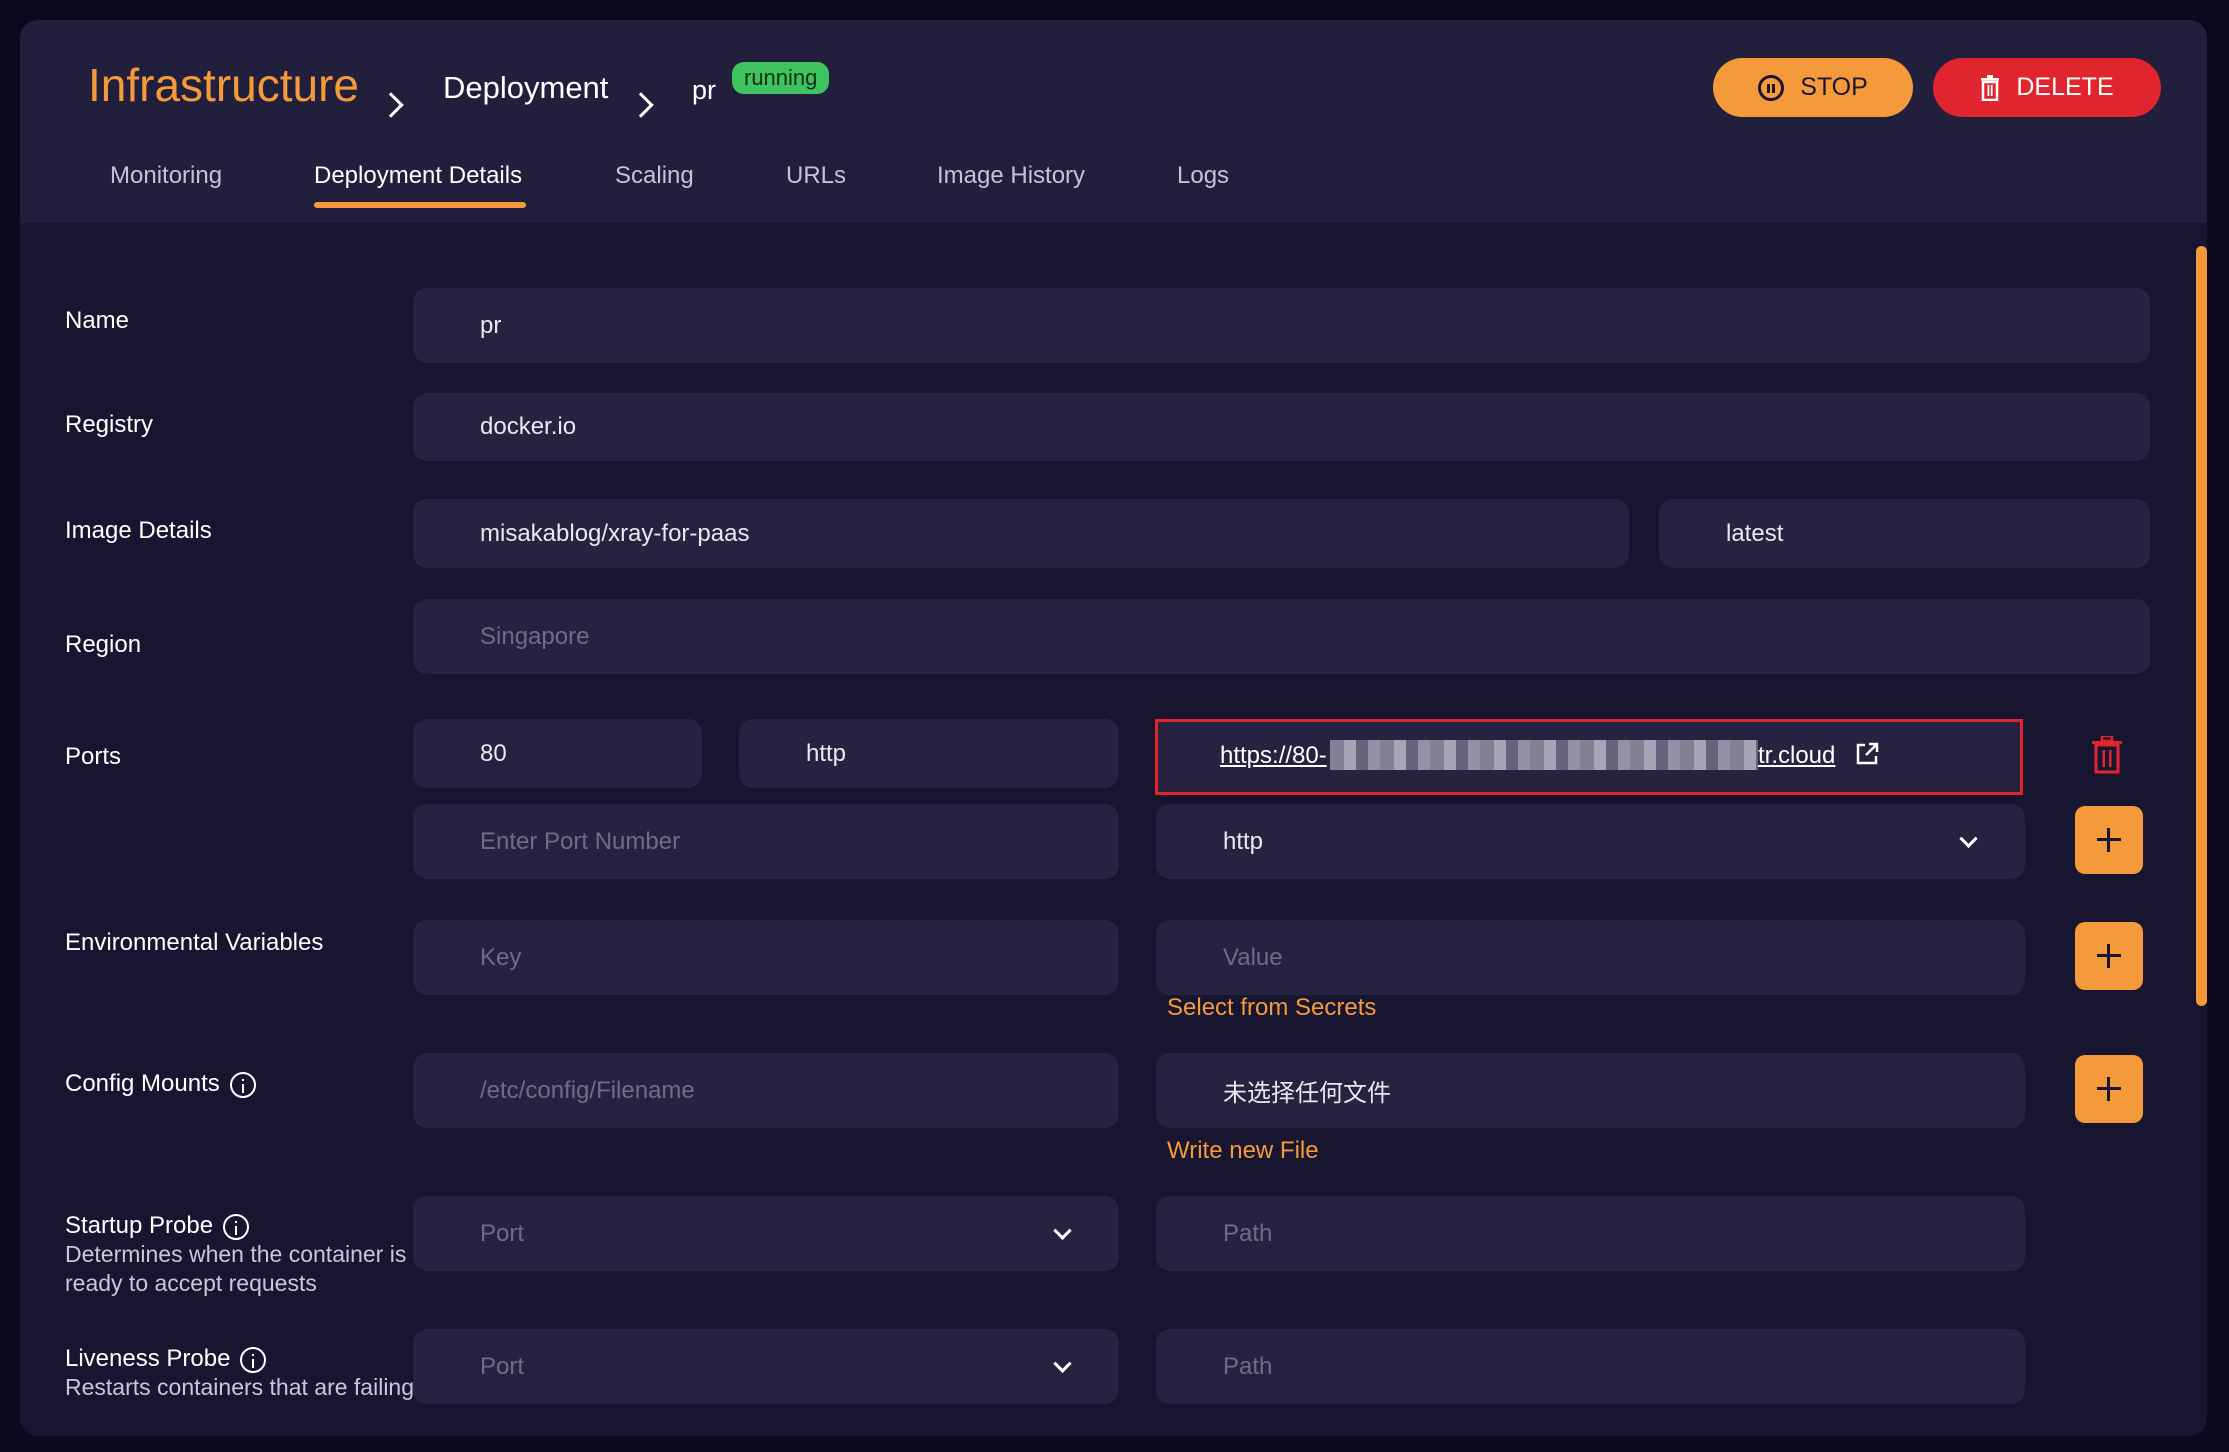 This screenshot has width=2229, height=1452. What do you see at coordinates (1796, 756) in the screenshot?
I see `port-url-suffix: tr.cloud` at bounding box center [1796, 756].